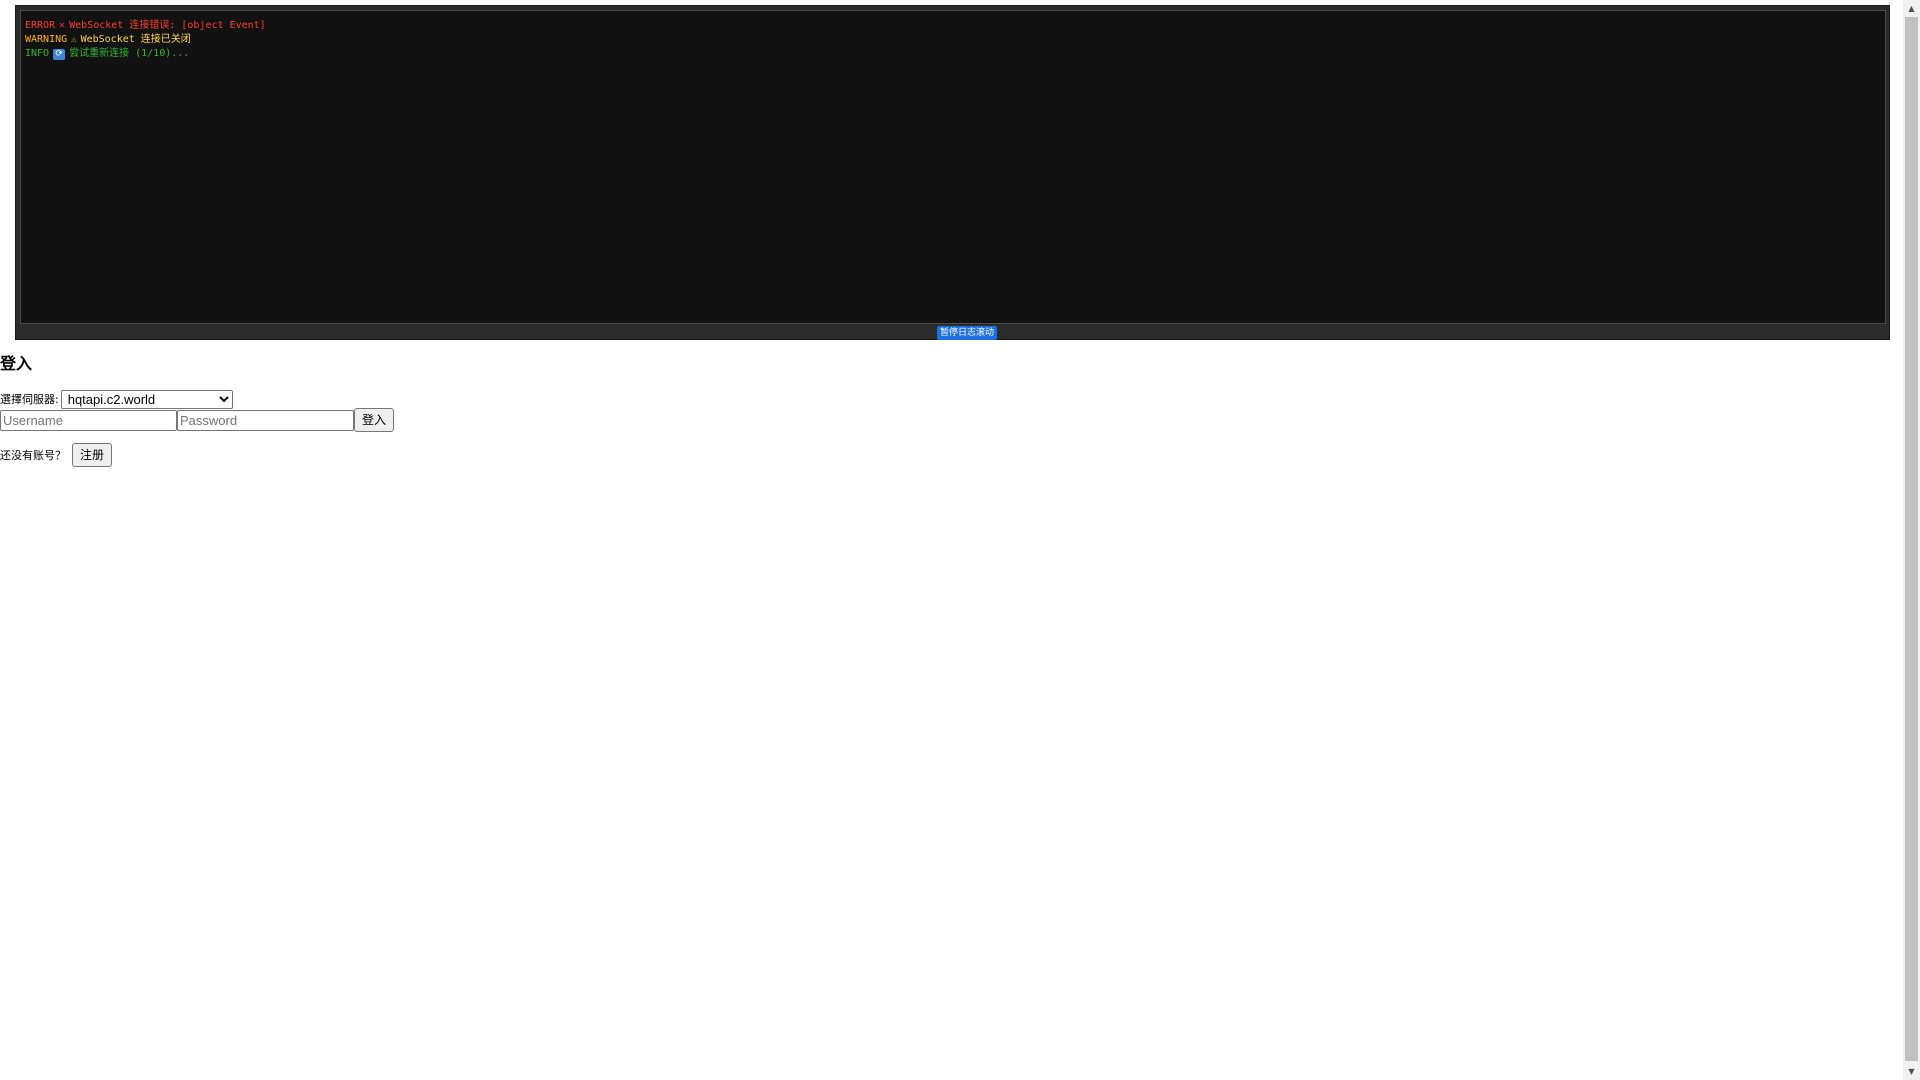  What do you see at coordinates (967, 333) in the screenshot?
I see `pause-log-scroll-button: 暂停日志滚动` at bounding box center [967, 333].